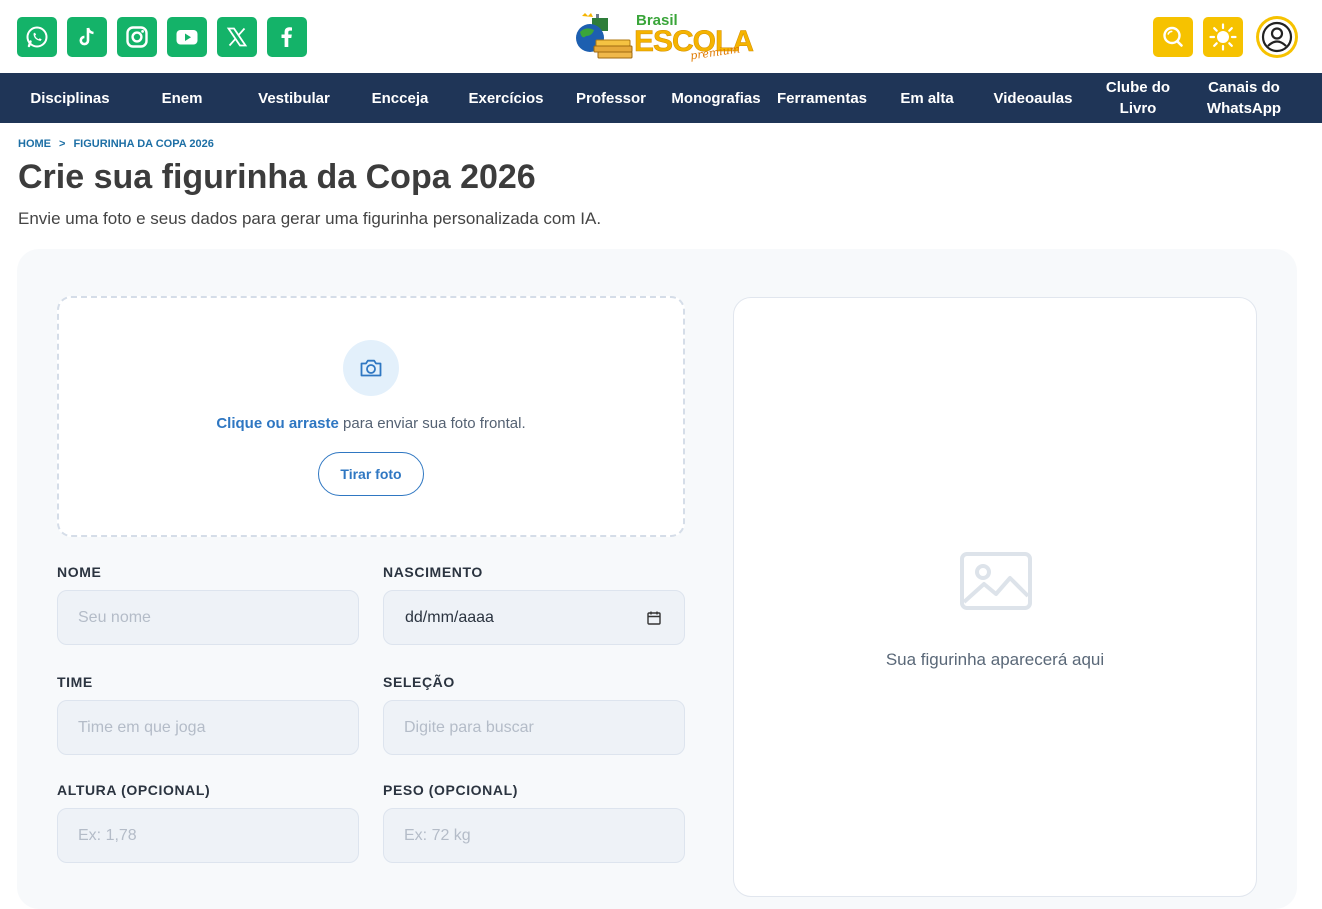 Image resolution: width=1322 pixels, height=909 pixels. What do you see at coordinates (1138, 98) in the screenshot?
I see `nav-item-clube-do-livro: Clube do Livro` at bounding box center [1138, 98].